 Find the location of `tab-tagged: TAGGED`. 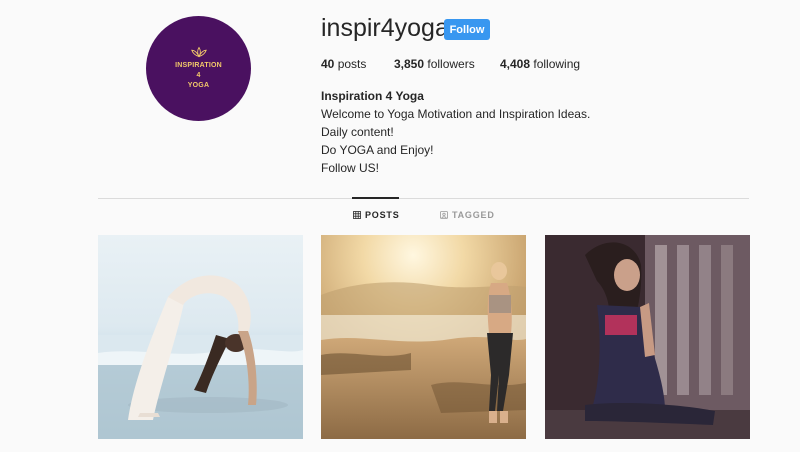

tab-tagged: TAGGED is located at coordinates (467, 215).